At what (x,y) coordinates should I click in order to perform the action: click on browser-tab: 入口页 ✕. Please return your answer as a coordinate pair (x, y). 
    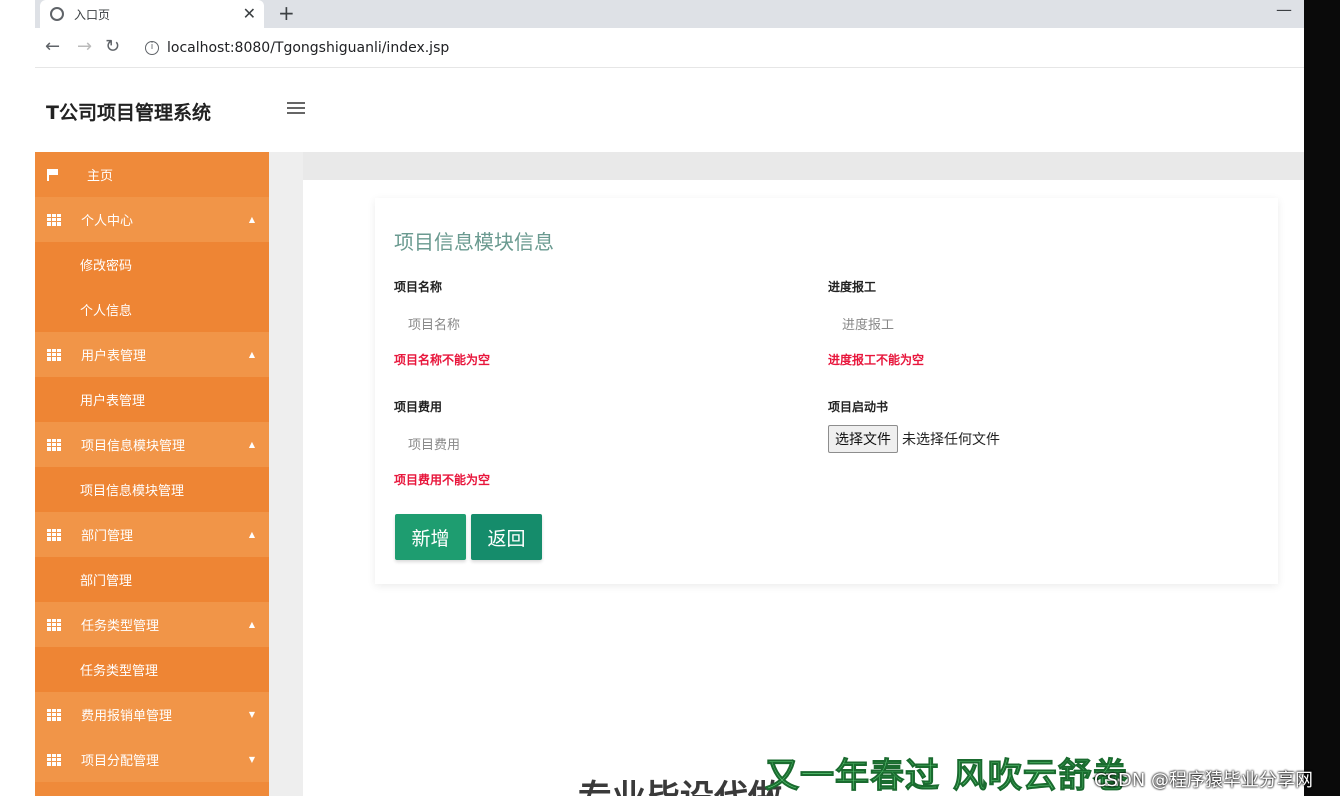
    Looking at the image, I should click on (152, 14).